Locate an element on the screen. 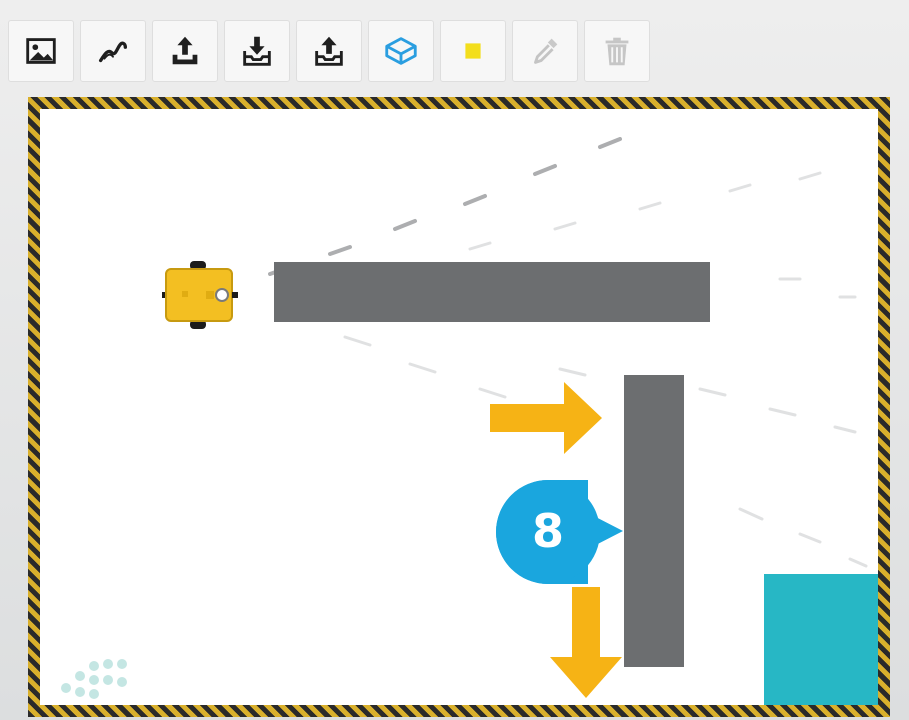 Image resolution: width=909 pixels, height=720 pixels. vertical-wall is located at coordinates (654, 521).